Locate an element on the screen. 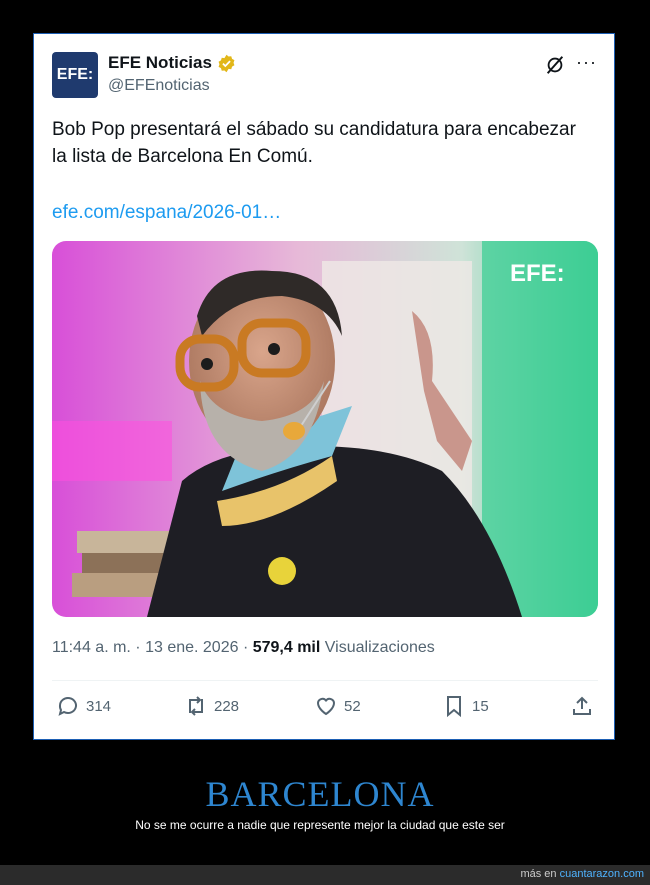 Image resolution: width=650 pixels, height=885 pixels. reply-button: 314 is located at coordinates (83, 706).